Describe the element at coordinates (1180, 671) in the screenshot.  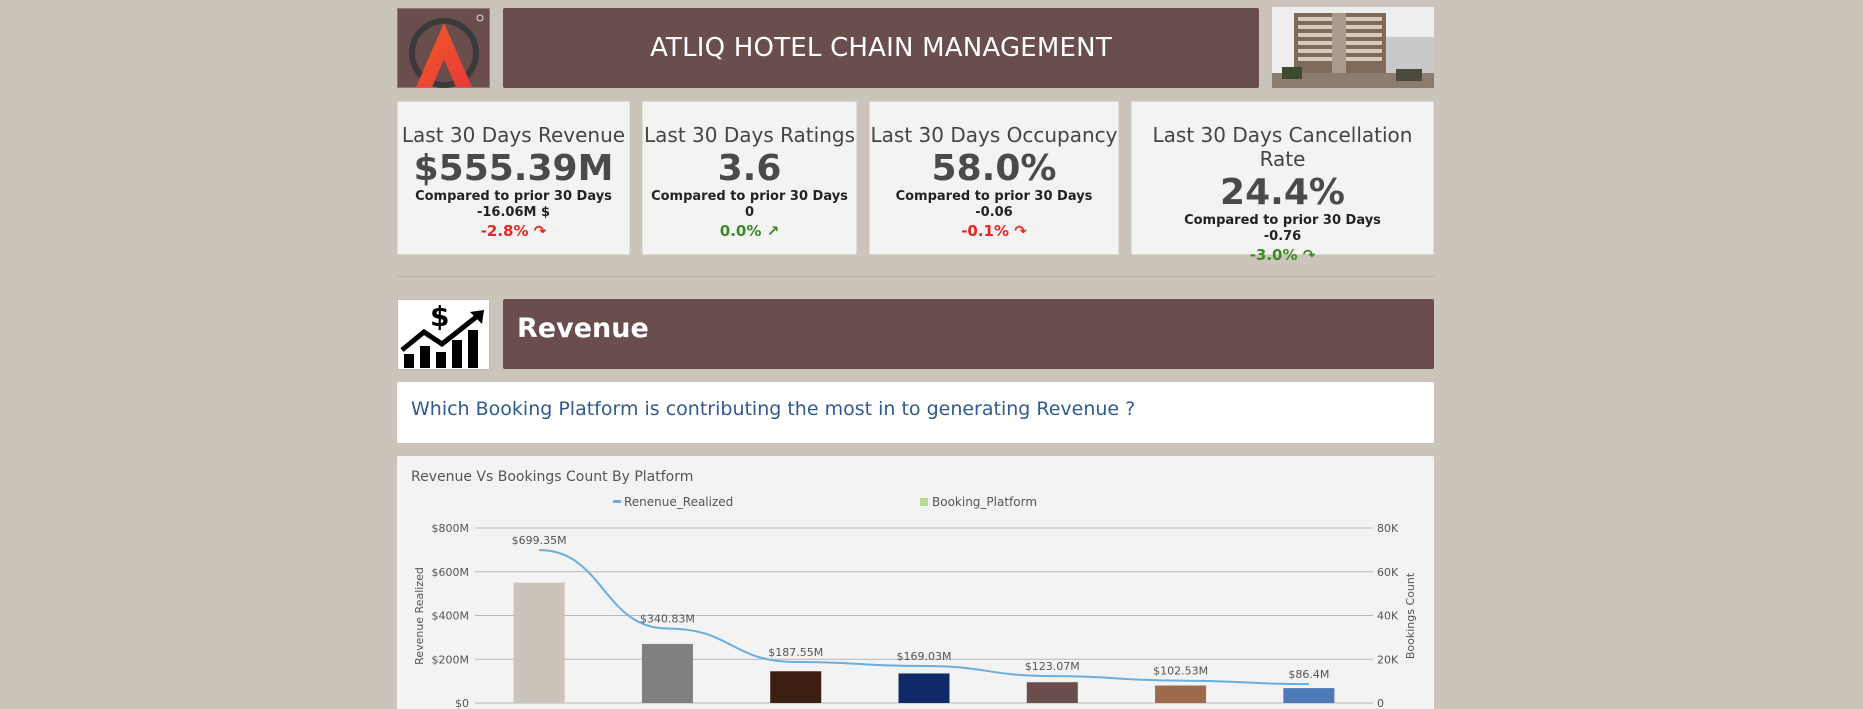
I see `data-label: $102.53M` at that location.